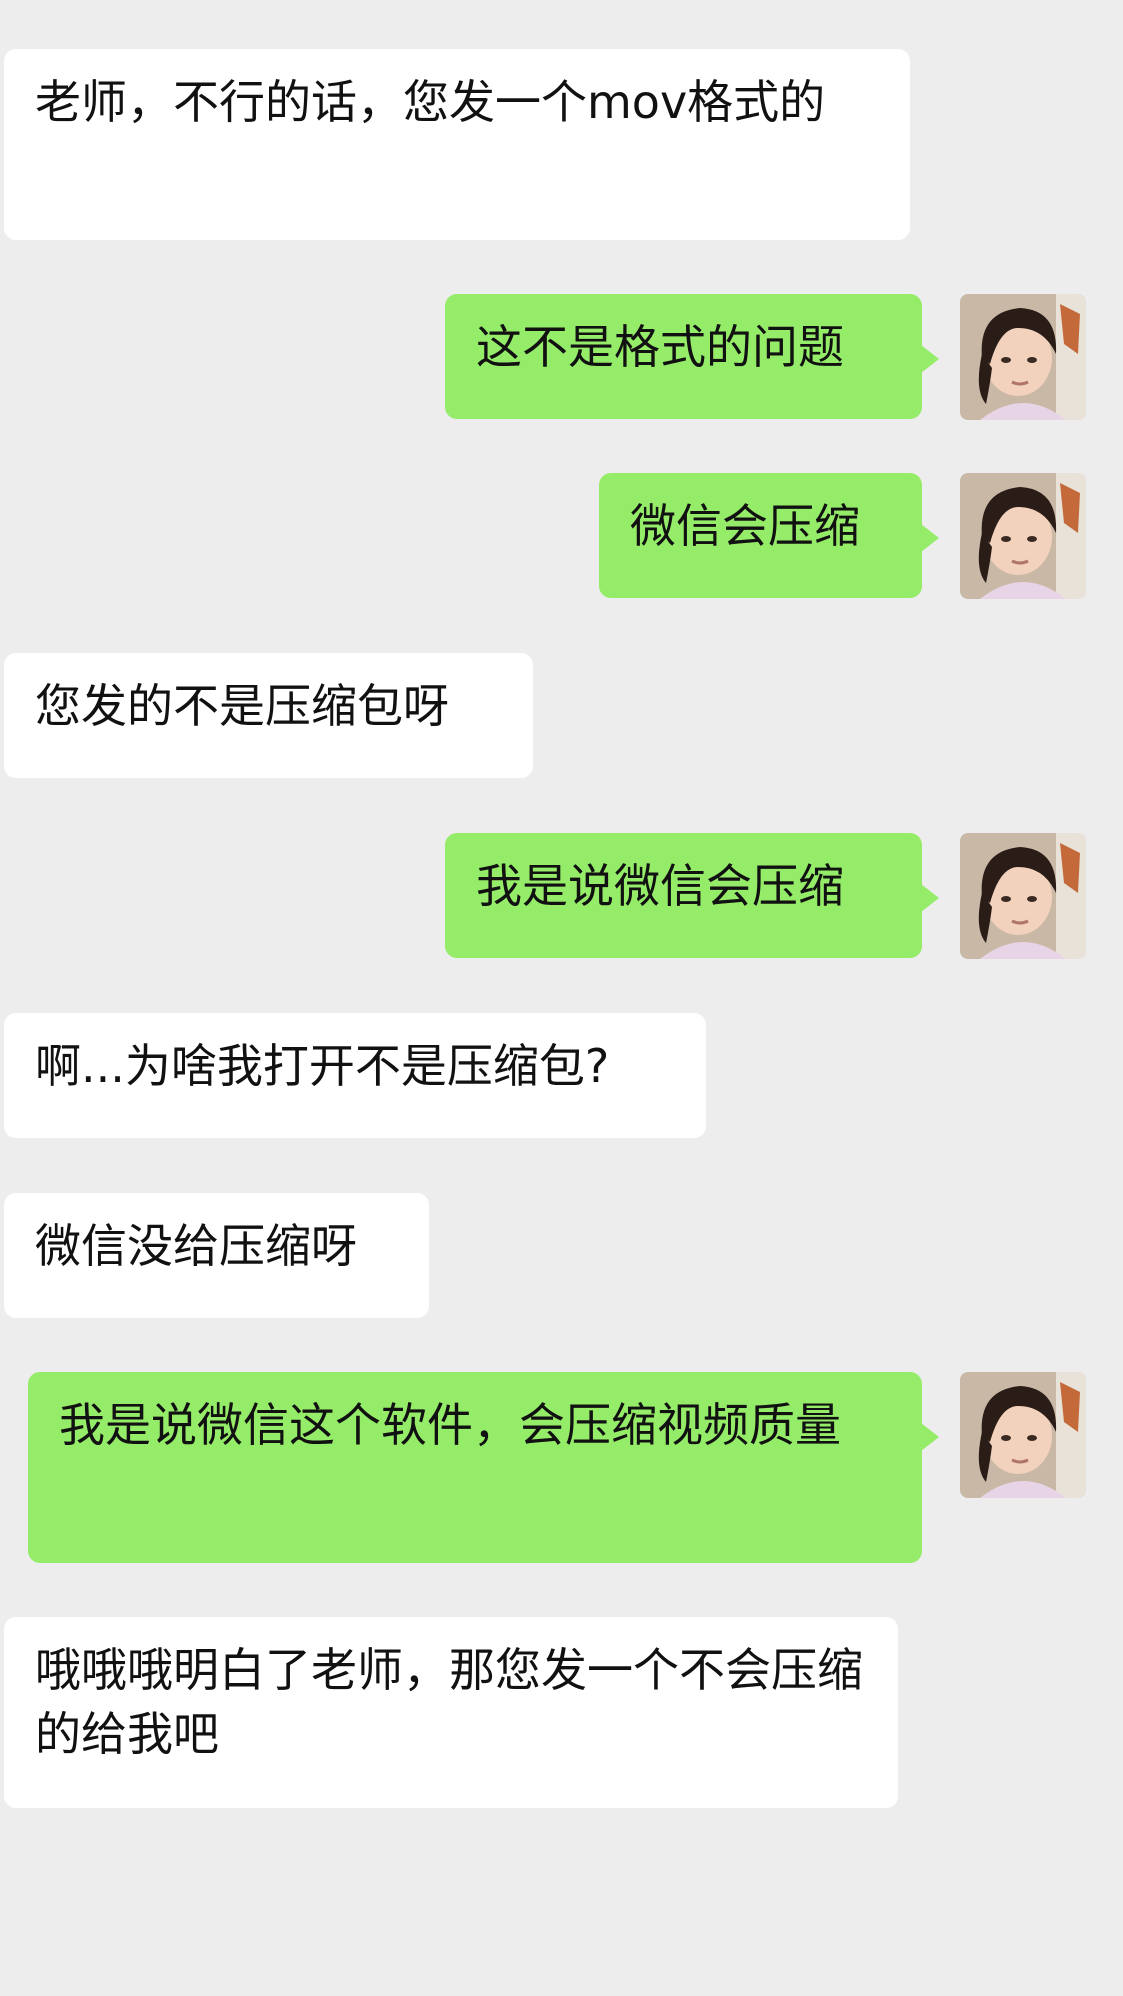 Image resolution: width=1123 pixels, height=1996 pixels. Describe the element at coordinates (216, 1255) in the screenshot. I see `incoming-message: 微信没给压缩呀` at that location.